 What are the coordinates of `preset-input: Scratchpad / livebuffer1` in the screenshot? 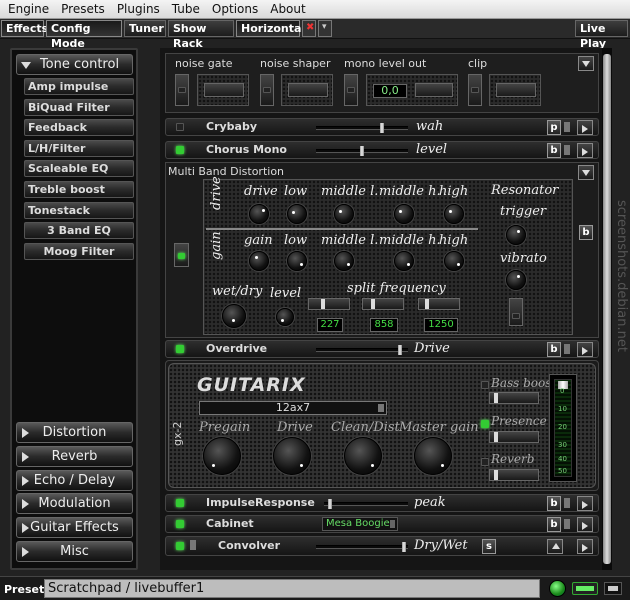 It's located at (292, 588).